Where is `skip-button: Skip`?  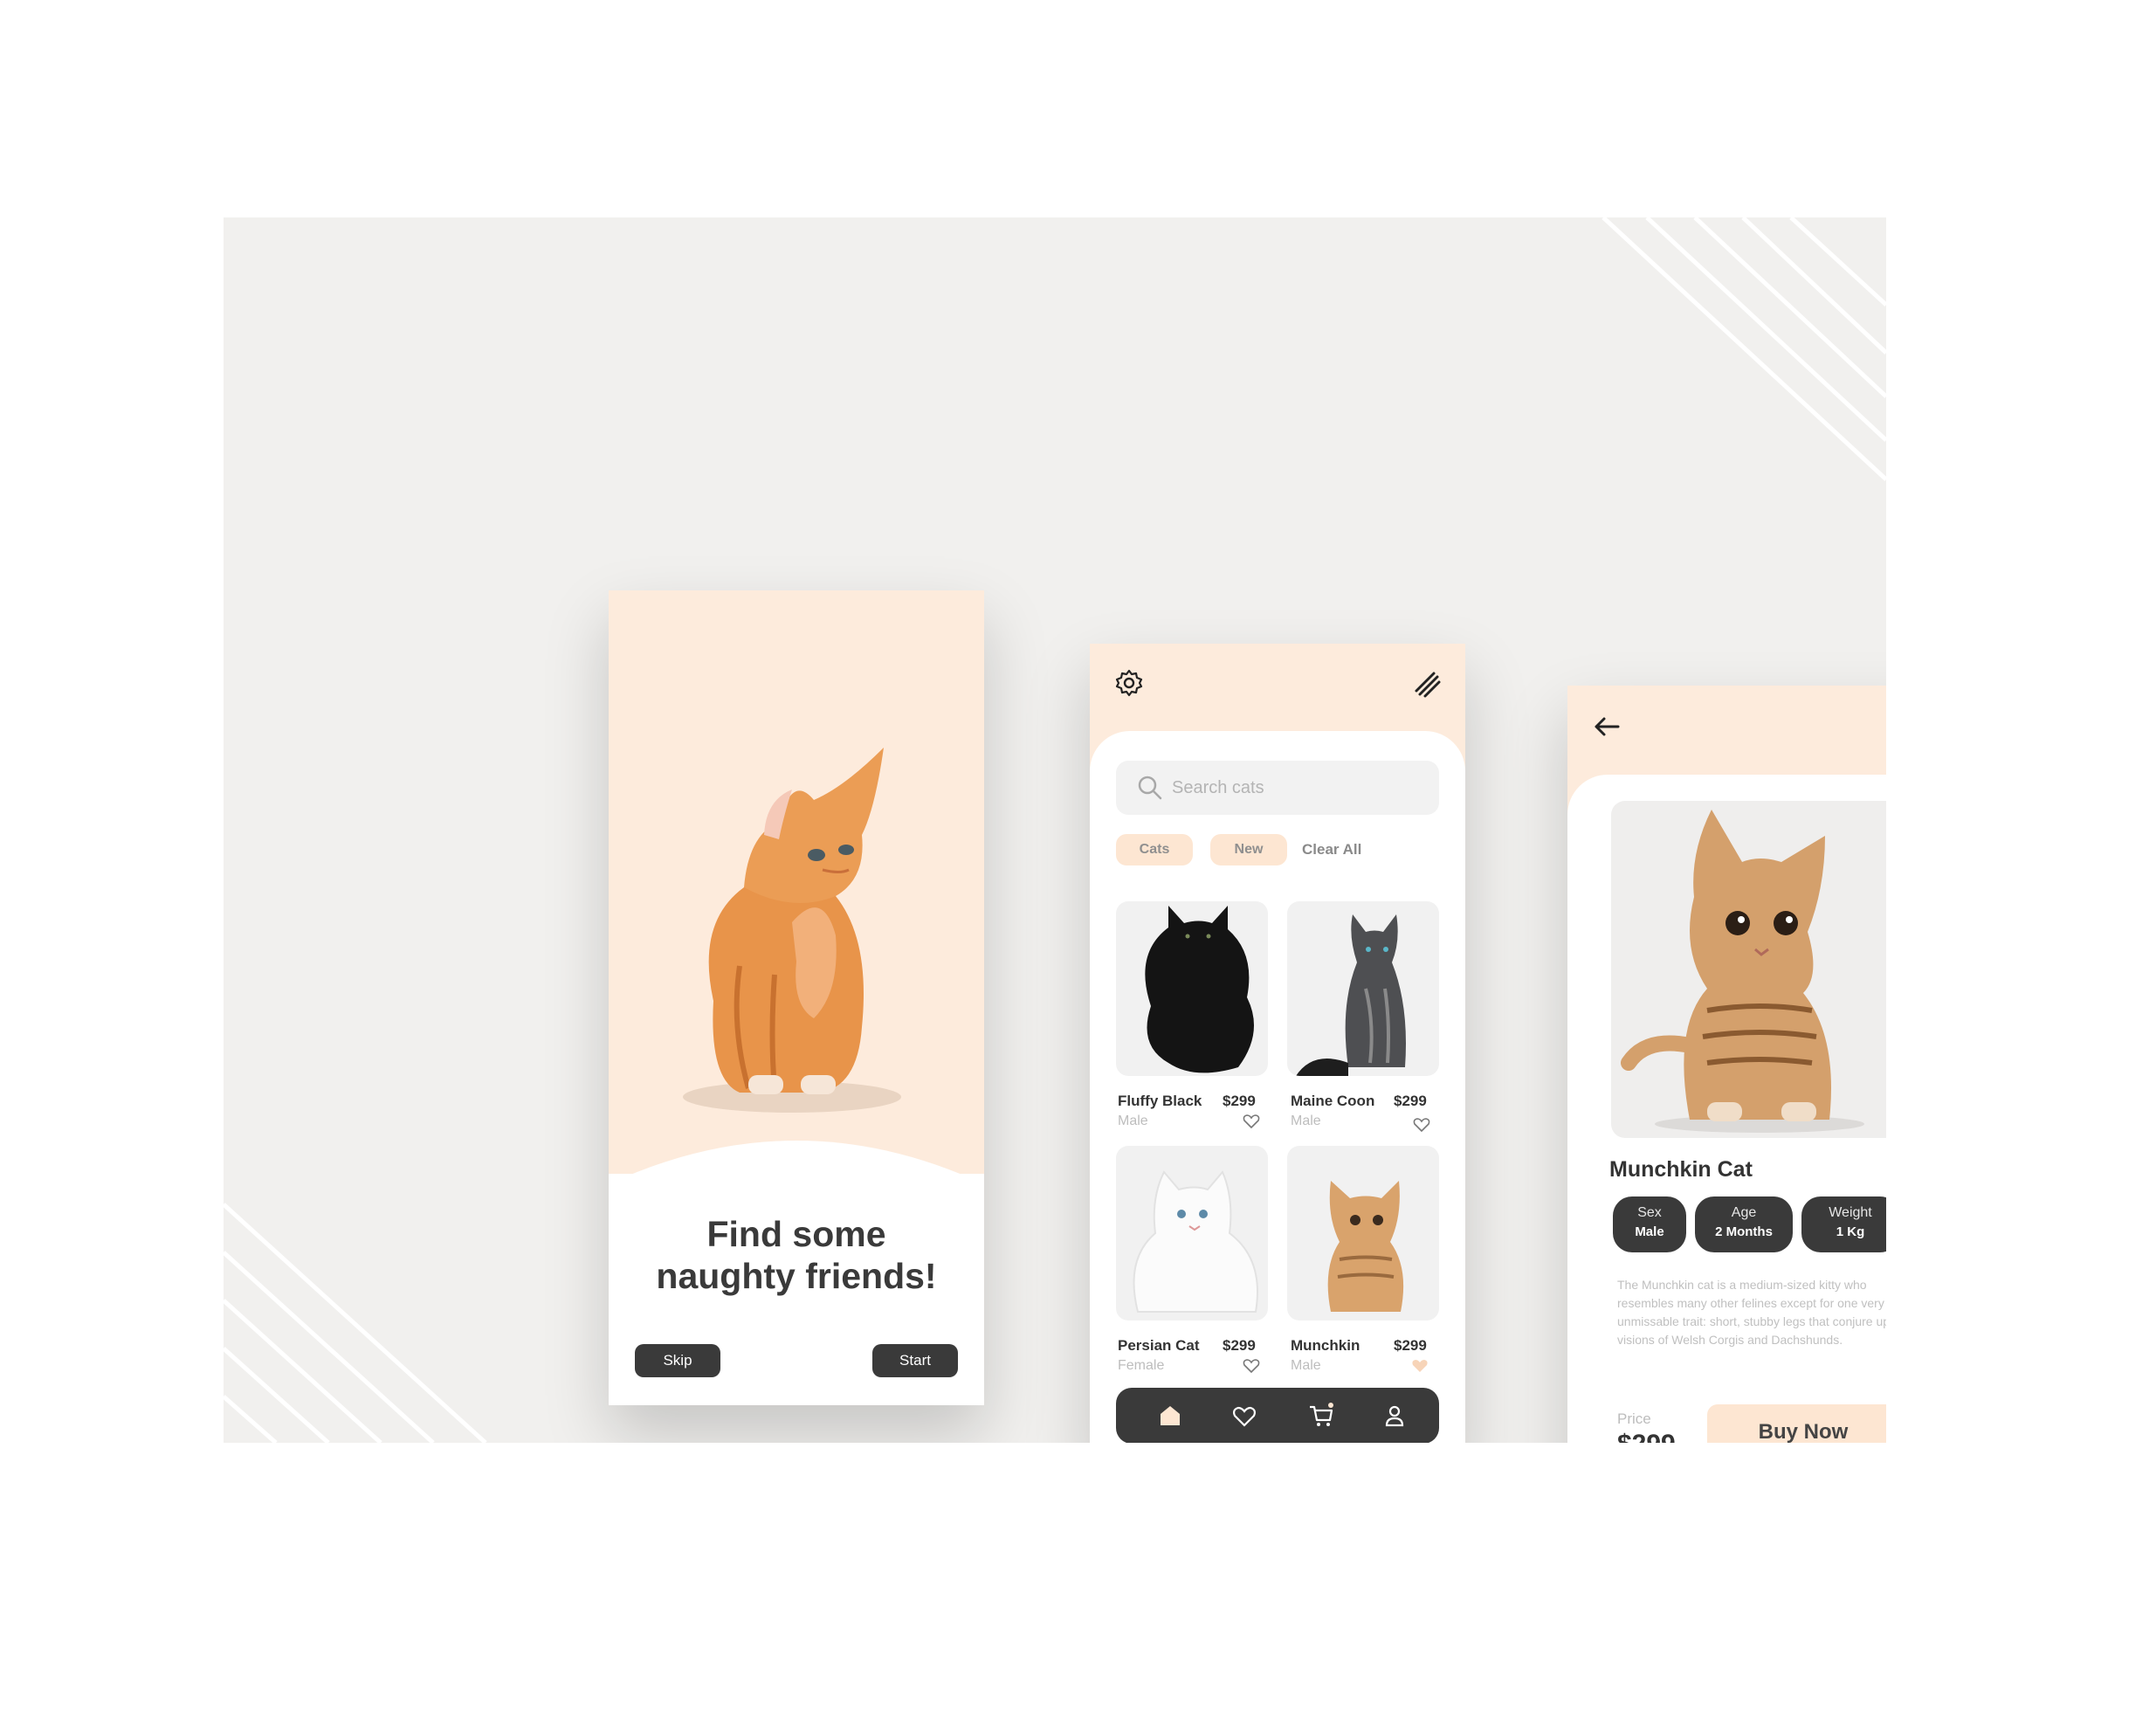
skip-button: Skip is located at coordinates (677, 1360).